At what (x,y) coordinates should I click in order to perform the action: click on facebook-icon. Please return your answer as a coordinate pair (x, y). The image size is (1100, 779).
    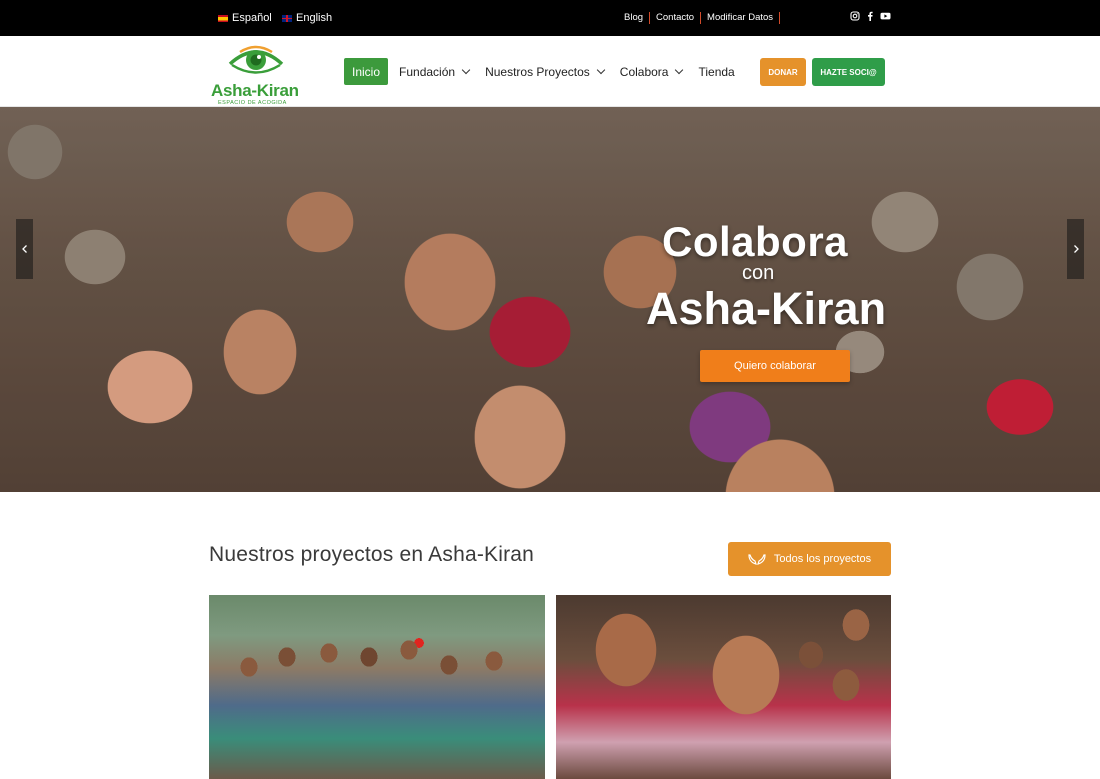
    Looking at the image, I should click on (870, 16).